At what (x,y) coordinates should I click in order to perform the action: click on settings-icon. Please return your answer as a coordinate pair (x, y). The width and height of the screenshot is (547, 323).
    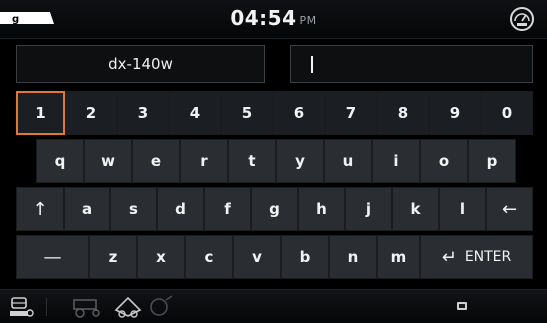
    Looking at the image, I should click on (161, 307).